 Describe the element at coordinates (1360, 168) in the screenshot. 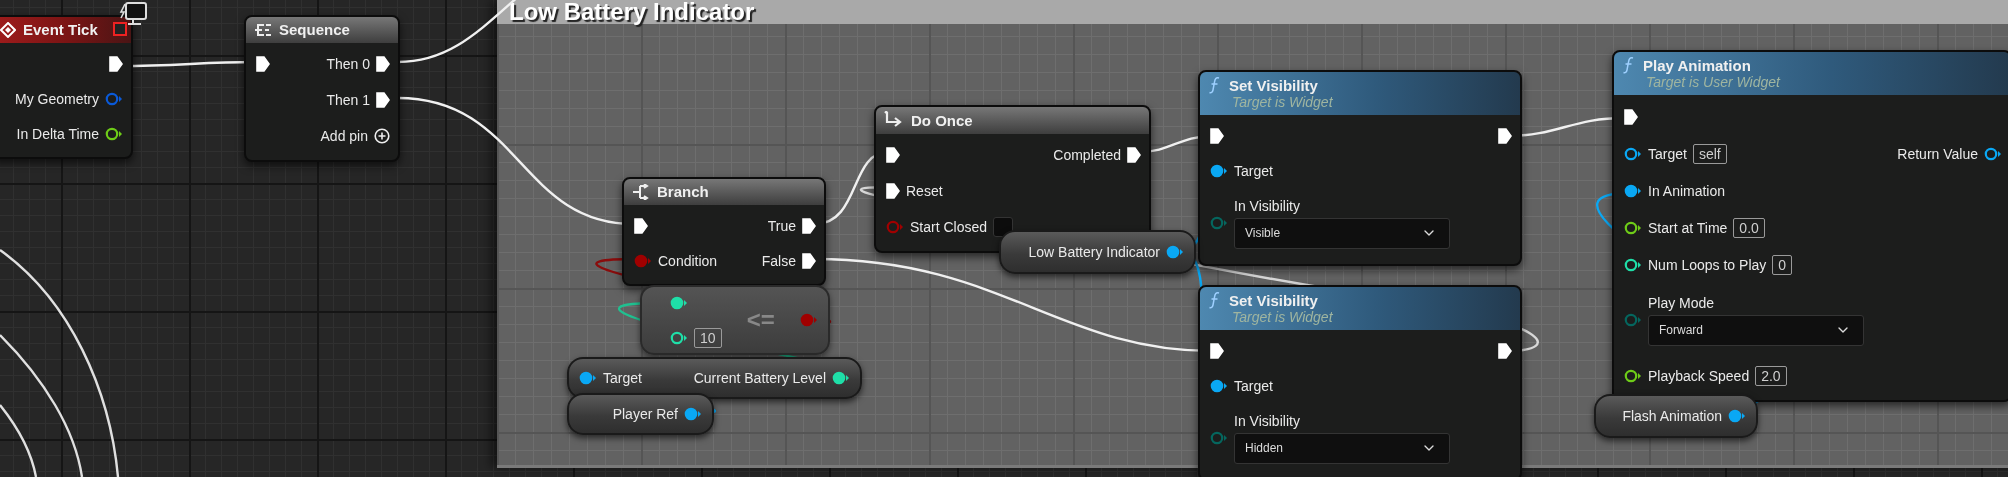

I see `graph-node: Set Visibility Target is Widget Target In Visibility Visible` at that location.